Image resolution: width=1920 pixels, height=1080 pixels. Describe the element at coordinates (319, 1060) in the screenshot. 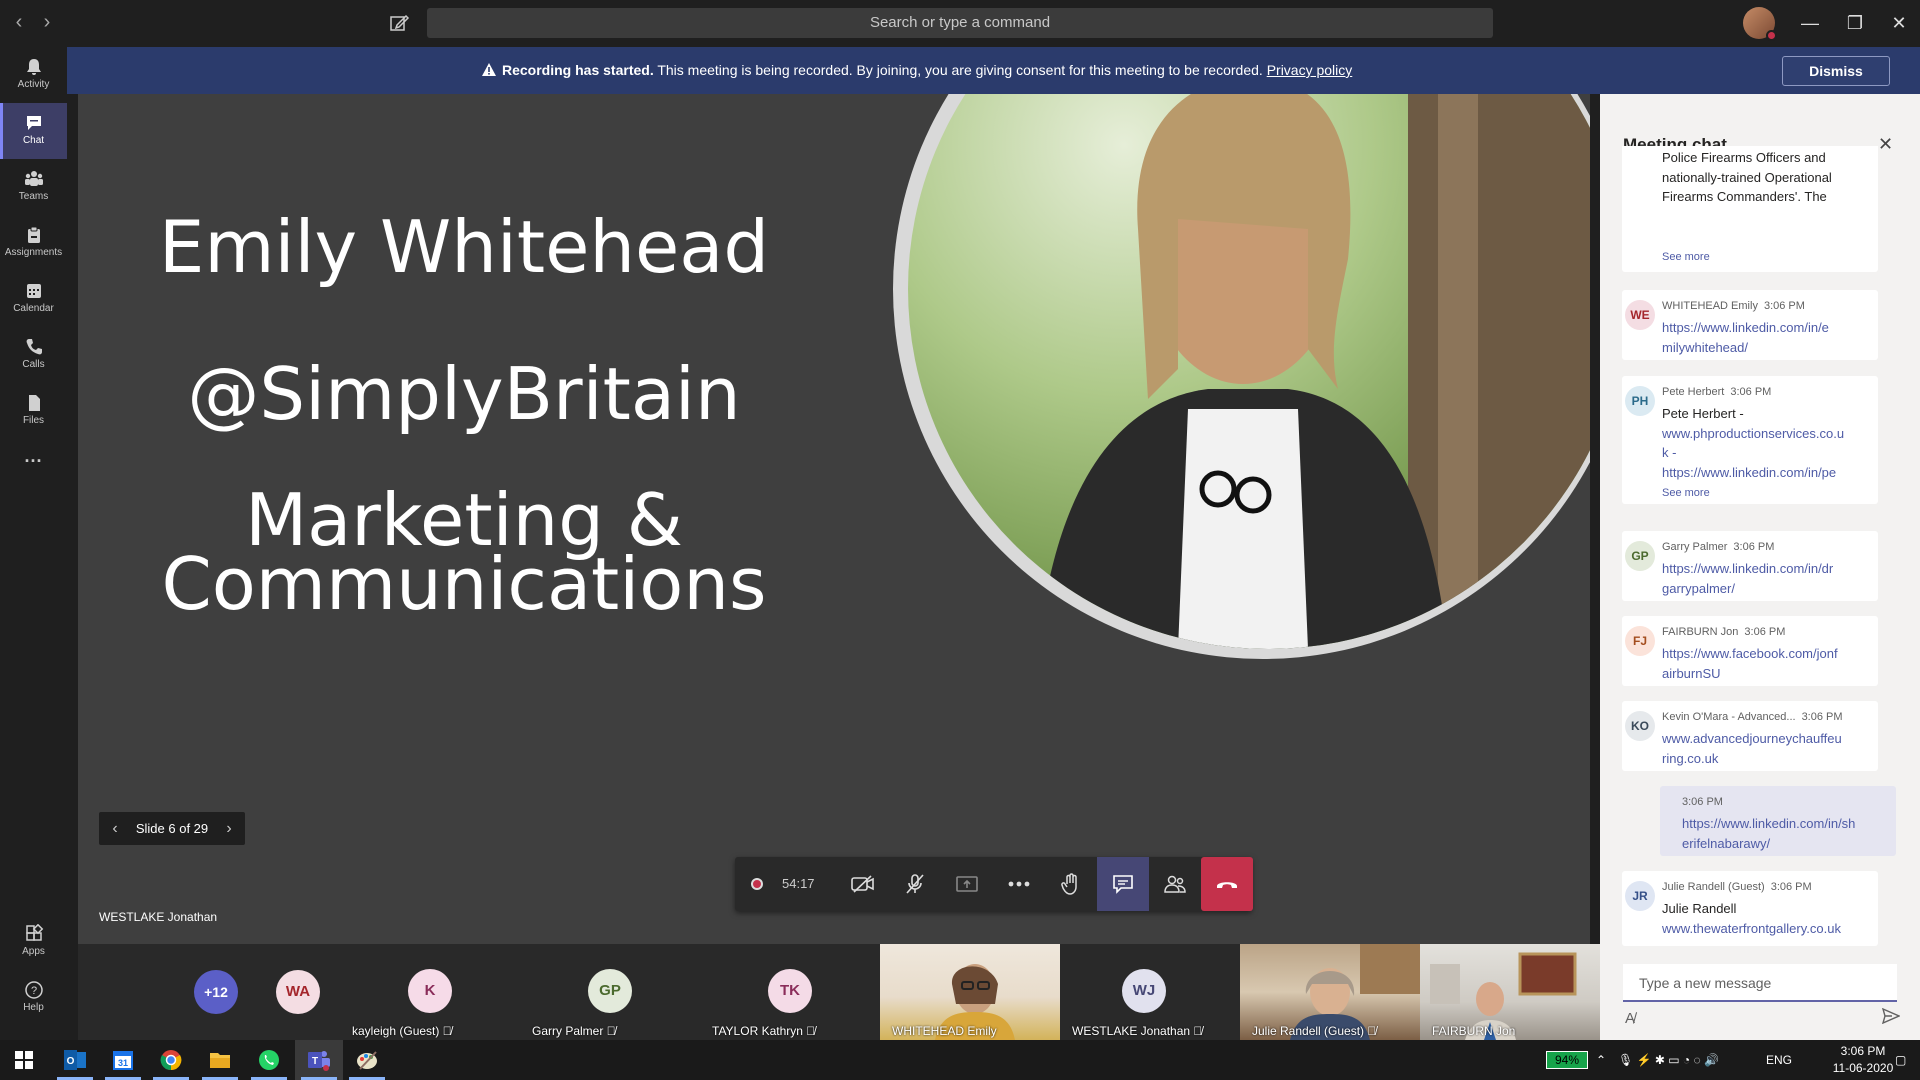

I see `teams-app-icon: T` at that location.